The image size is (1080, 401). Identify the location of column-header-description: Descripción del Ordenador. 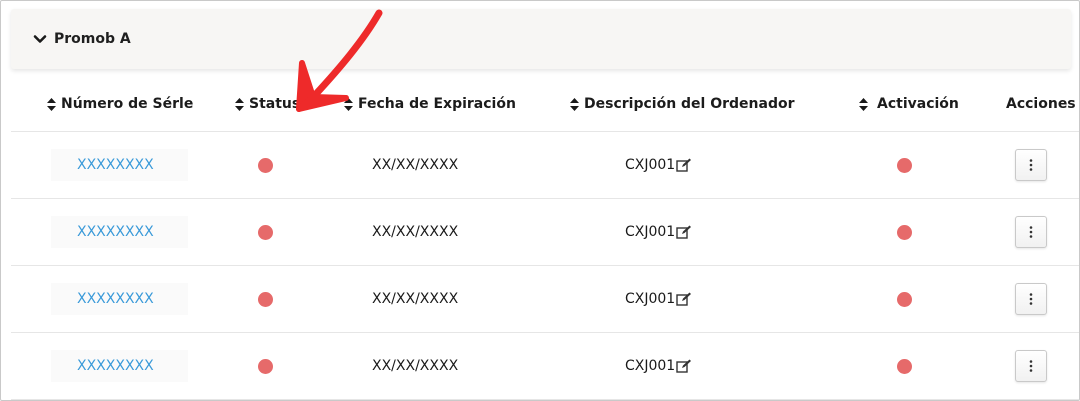
(682, 104).